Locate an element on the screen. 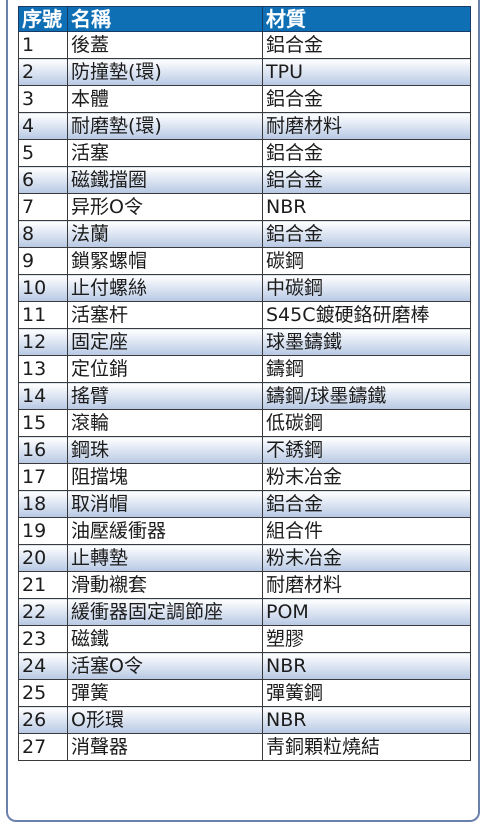 The height and width of the screenshot is (830, 486). cell-name: 定位銷 is located at coordinates (165, 369).